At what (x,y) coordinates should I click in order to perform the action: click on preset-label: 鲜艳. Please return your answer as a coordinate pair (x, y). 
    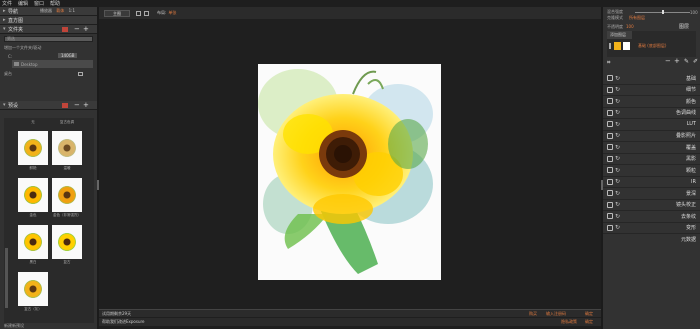
    Looking at the image, I should click on (33, 168).